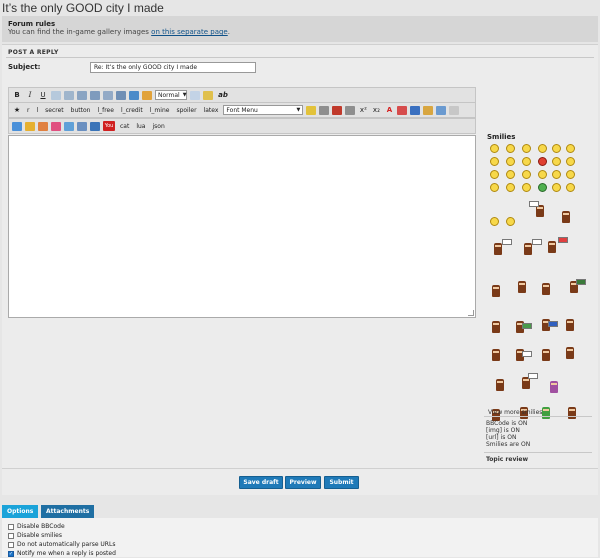  Describe the element at coordinates (56, 126) in the screenshot. I see `shield-icon` at that location.